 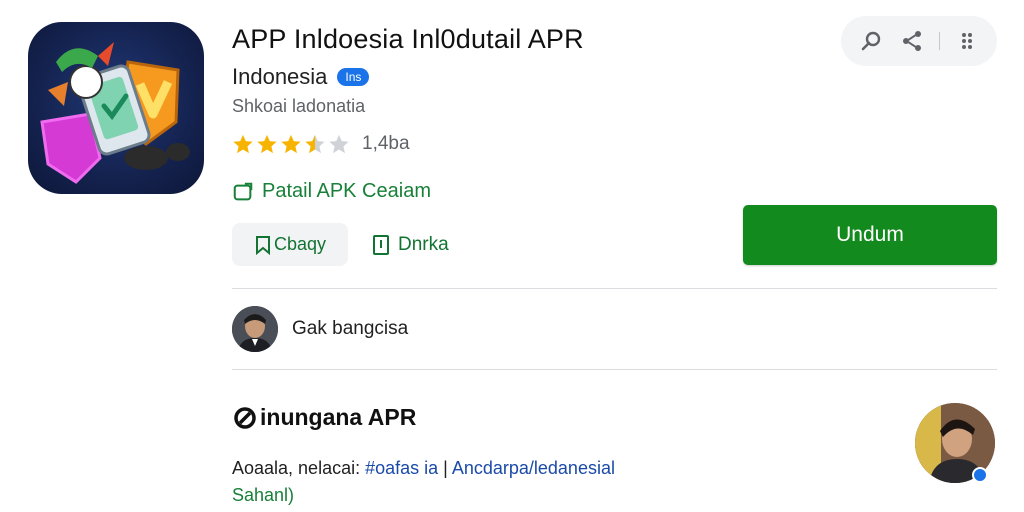 What do you see at coordinates (939, 41) in the screenshot?
I see `toolbar-divider` at bounding box center [939, 41].